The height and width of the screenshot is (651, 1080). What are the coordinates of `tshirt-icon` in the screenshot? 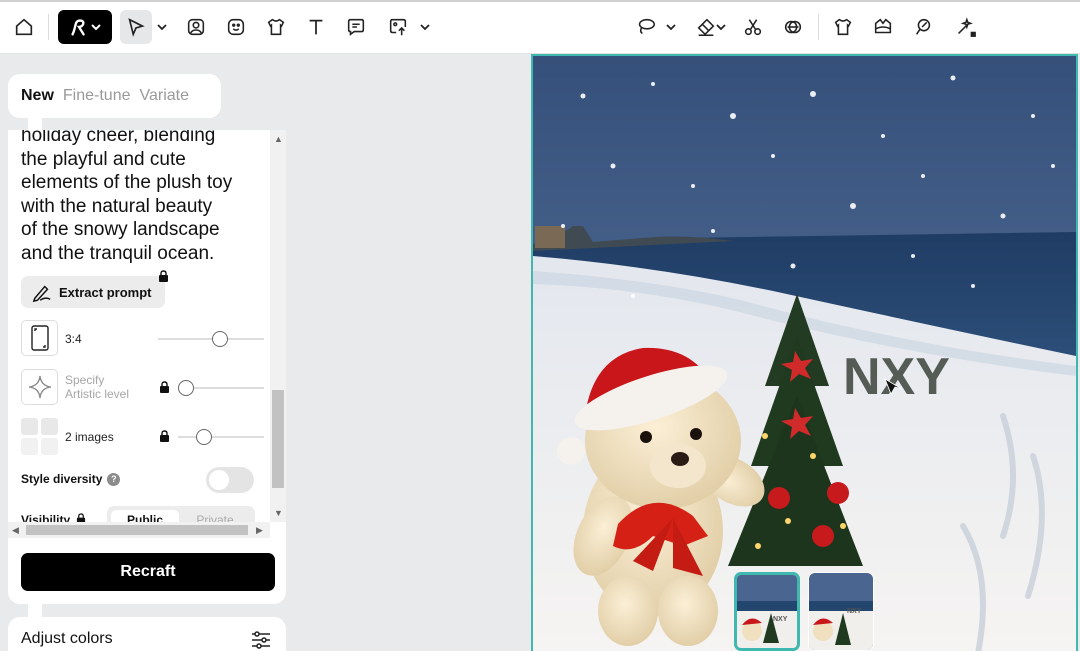 It's located at (843, 27).